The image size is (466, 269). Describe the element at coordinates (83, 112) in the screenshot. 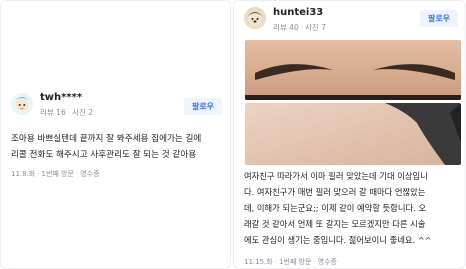

I see `photo-count: 사진 2` at that location.